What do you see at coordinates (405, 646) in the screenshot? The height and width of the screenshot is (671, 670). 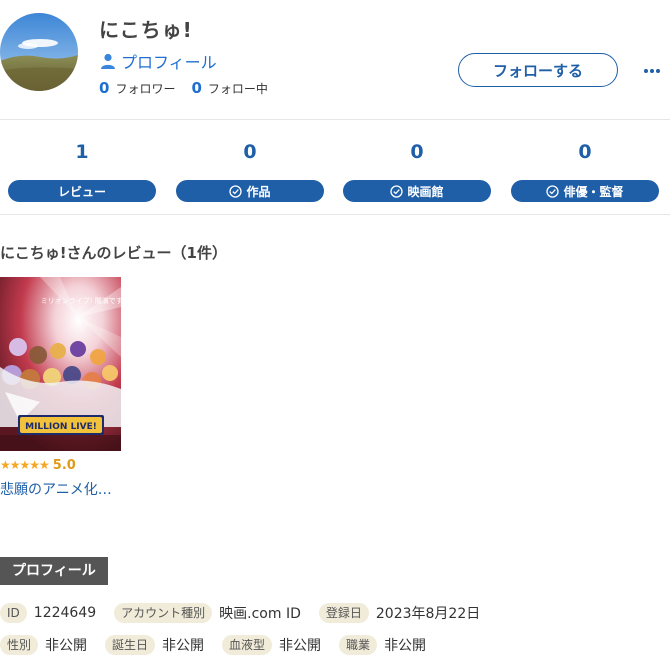 I see `info-value-occupation: 非公開` at bounding box center [405, 646].